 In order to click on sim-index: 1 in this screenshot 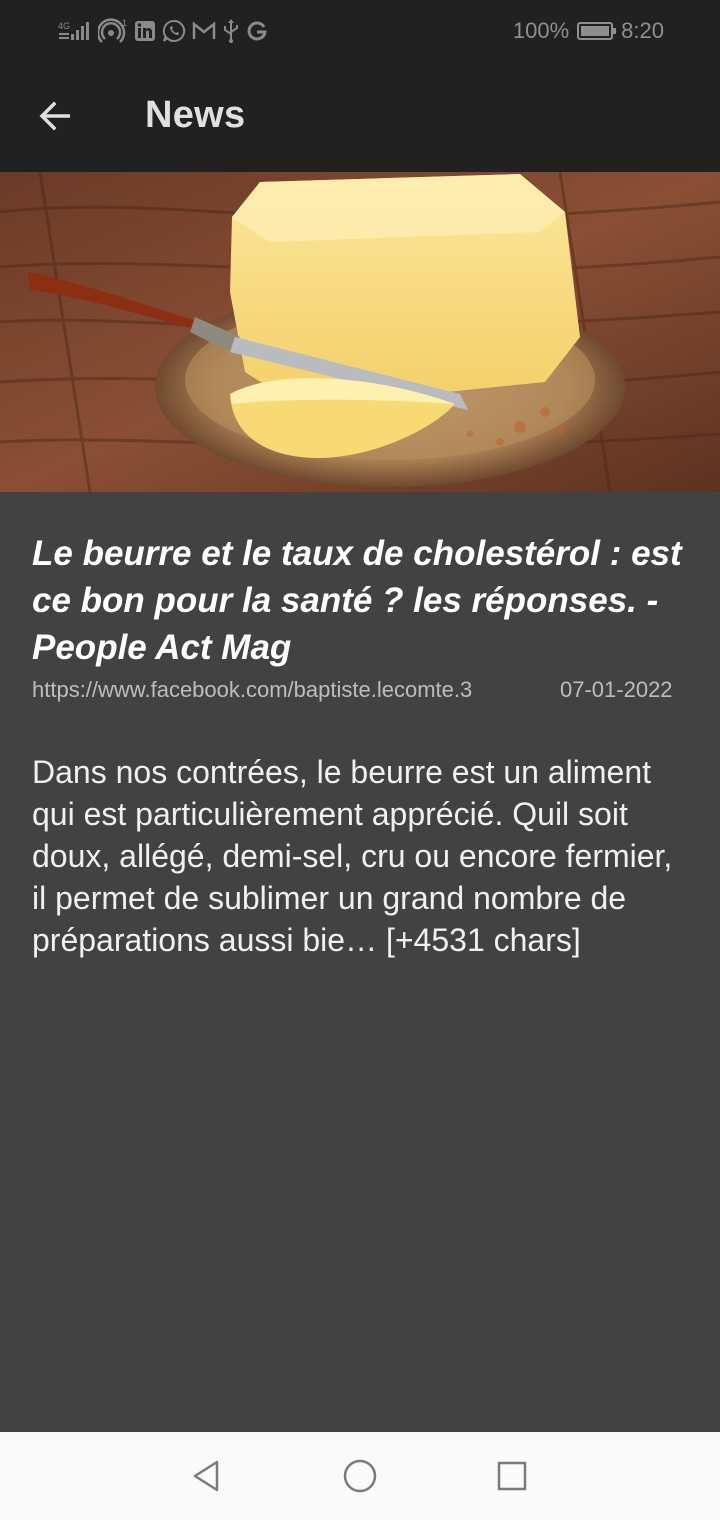, I will do `click(124, 23)`.